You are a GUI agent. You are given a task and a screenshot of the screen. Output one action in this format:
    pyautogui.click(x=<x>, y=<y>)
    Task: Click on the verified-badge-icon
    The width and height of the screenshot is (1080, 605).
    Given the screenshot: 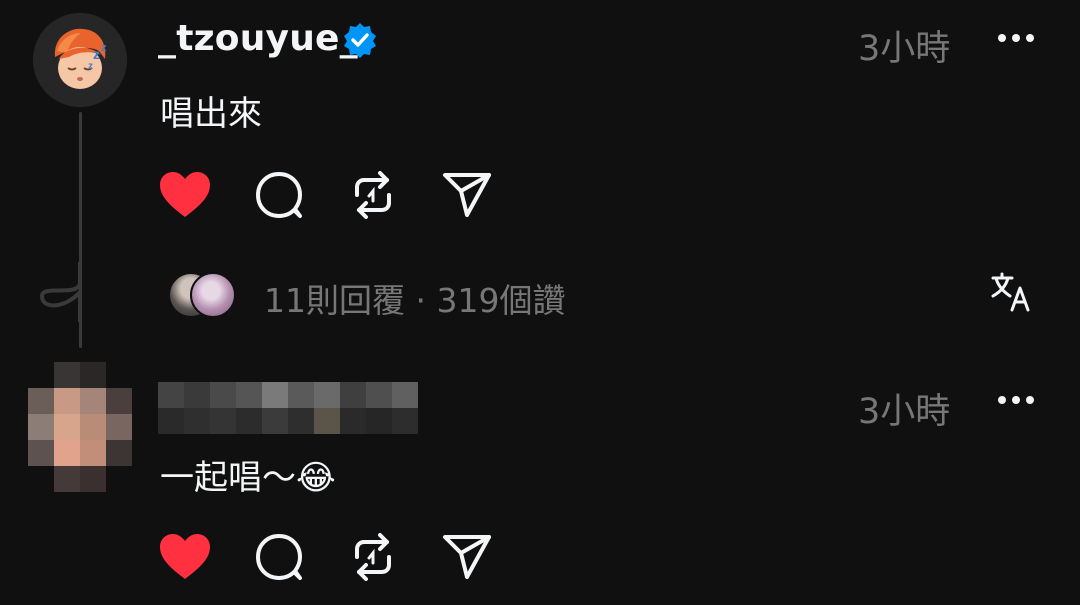 What is the action you would take?
    pyautogui.click(x=360, y=40)
    